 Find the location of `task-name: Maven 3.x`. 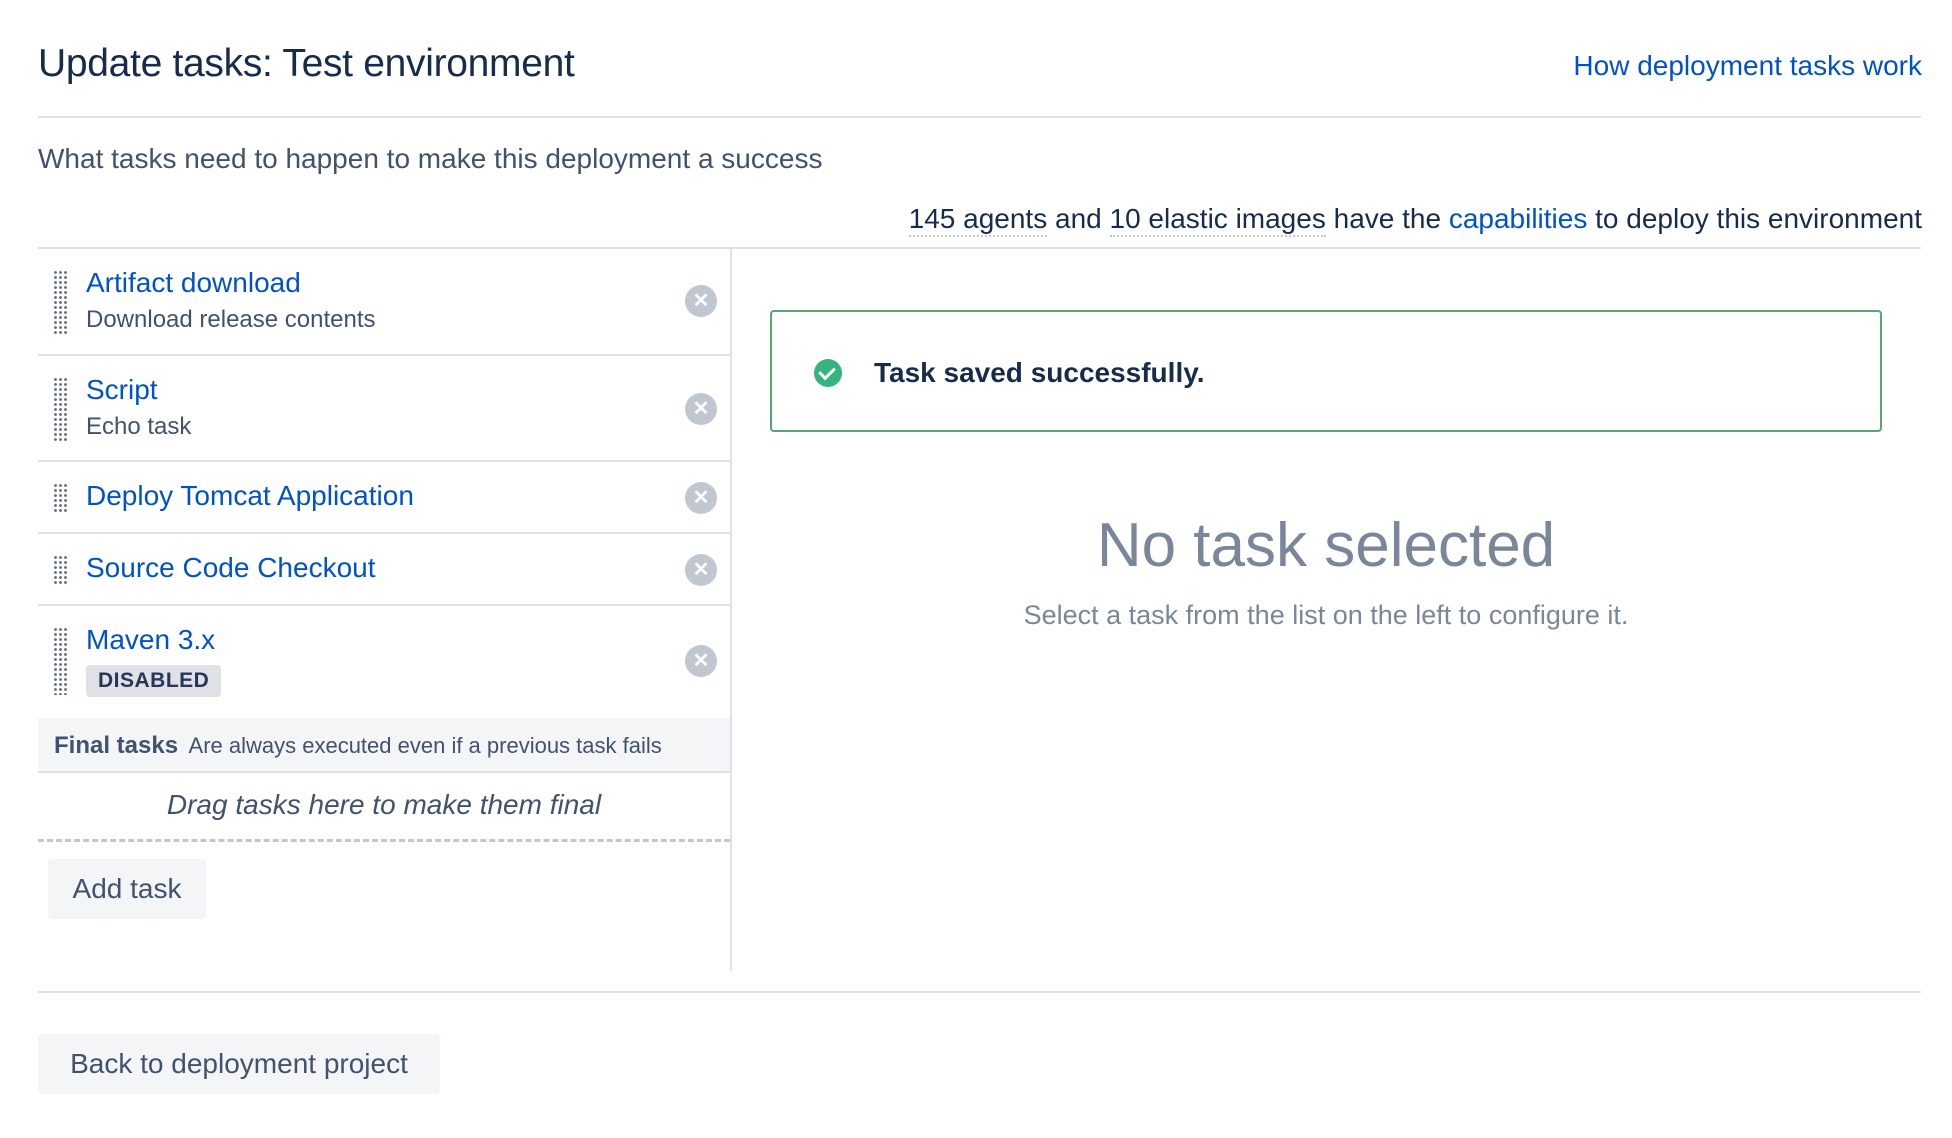

task-name: Maven 3.x is located at coordinates (150, 640).